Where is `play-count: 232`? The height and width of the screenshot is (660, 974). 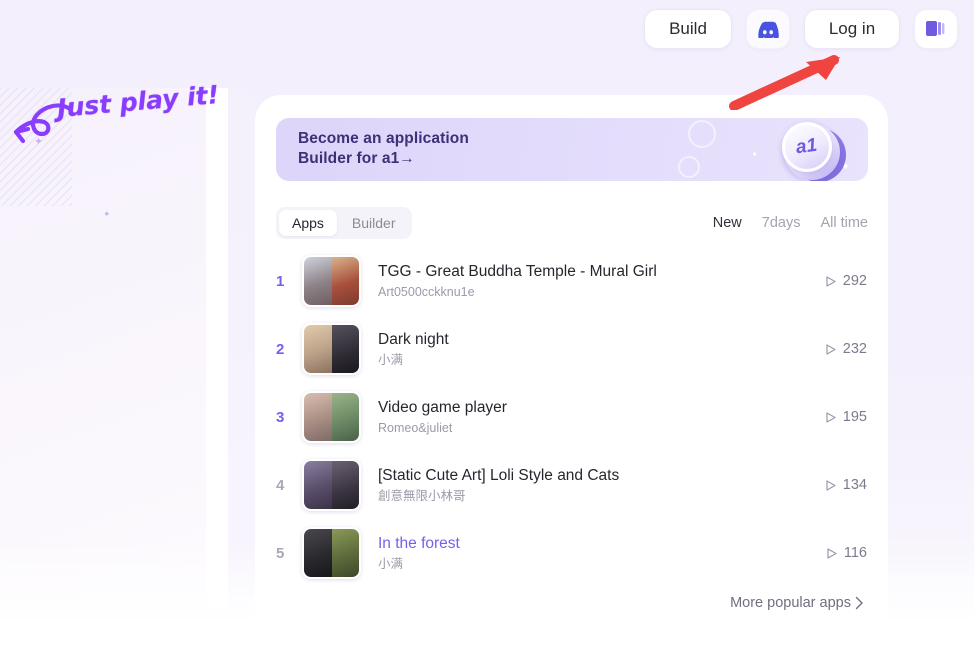 play-count: 232 is located at coordinates (845, 349).